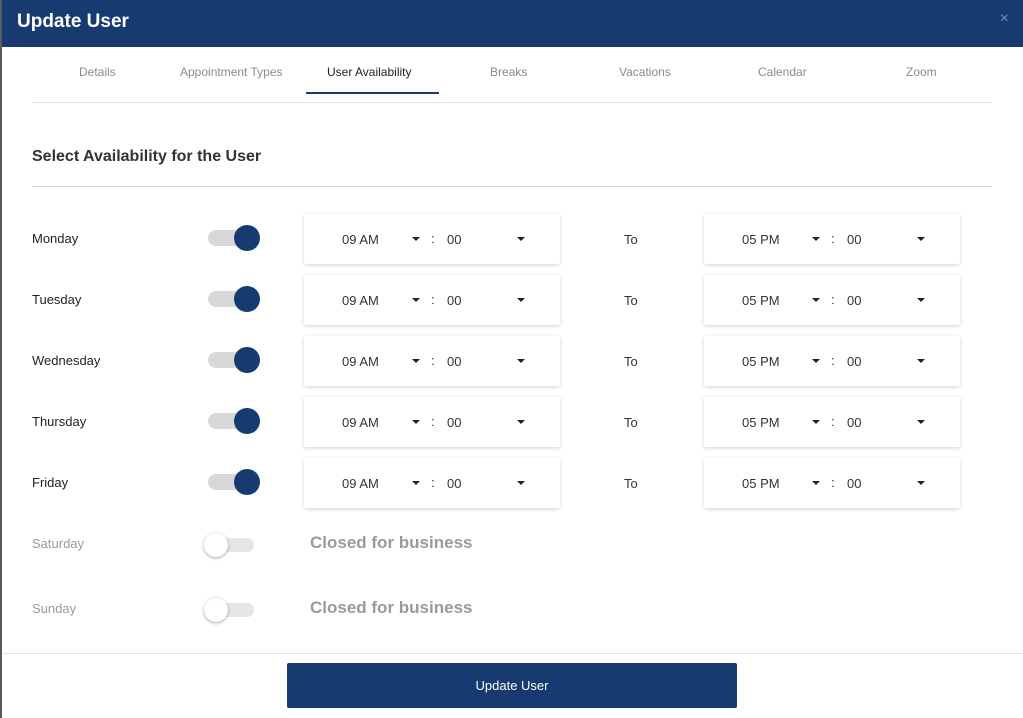 This screenshot has height=718, width=1023. What do you see at coordinates (57, 299) in the screenshot?
I see `day-label: Tuesday` at bounding box center [57, 299].